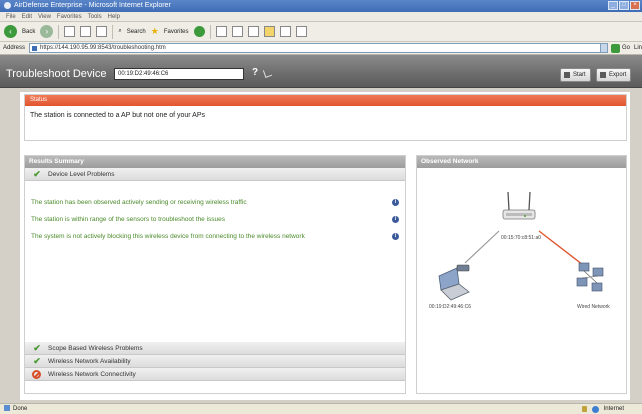 The image size is (642, 414). What do you see at coordinates (199, 31) in the screenshot?
I see `media-icon` at bounding box center [199, 31].